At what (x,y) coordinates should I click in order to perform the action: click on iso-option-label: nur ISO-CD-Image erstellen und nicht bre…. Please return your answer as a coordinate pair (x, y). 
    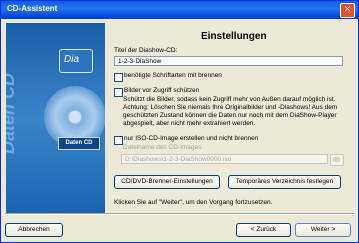
    Looking at the image, I should click on (191, 138).